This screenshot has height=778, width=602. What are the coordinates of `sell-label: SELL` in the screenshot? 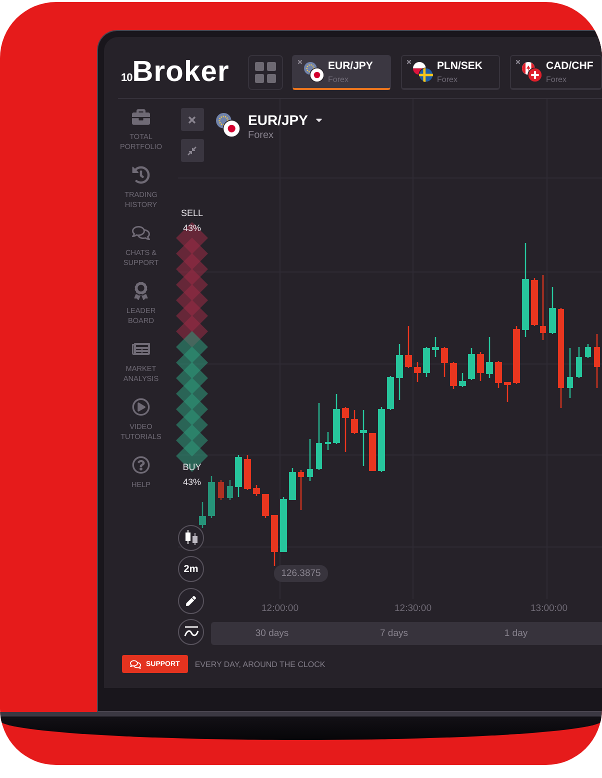 It's located at (192, 213).